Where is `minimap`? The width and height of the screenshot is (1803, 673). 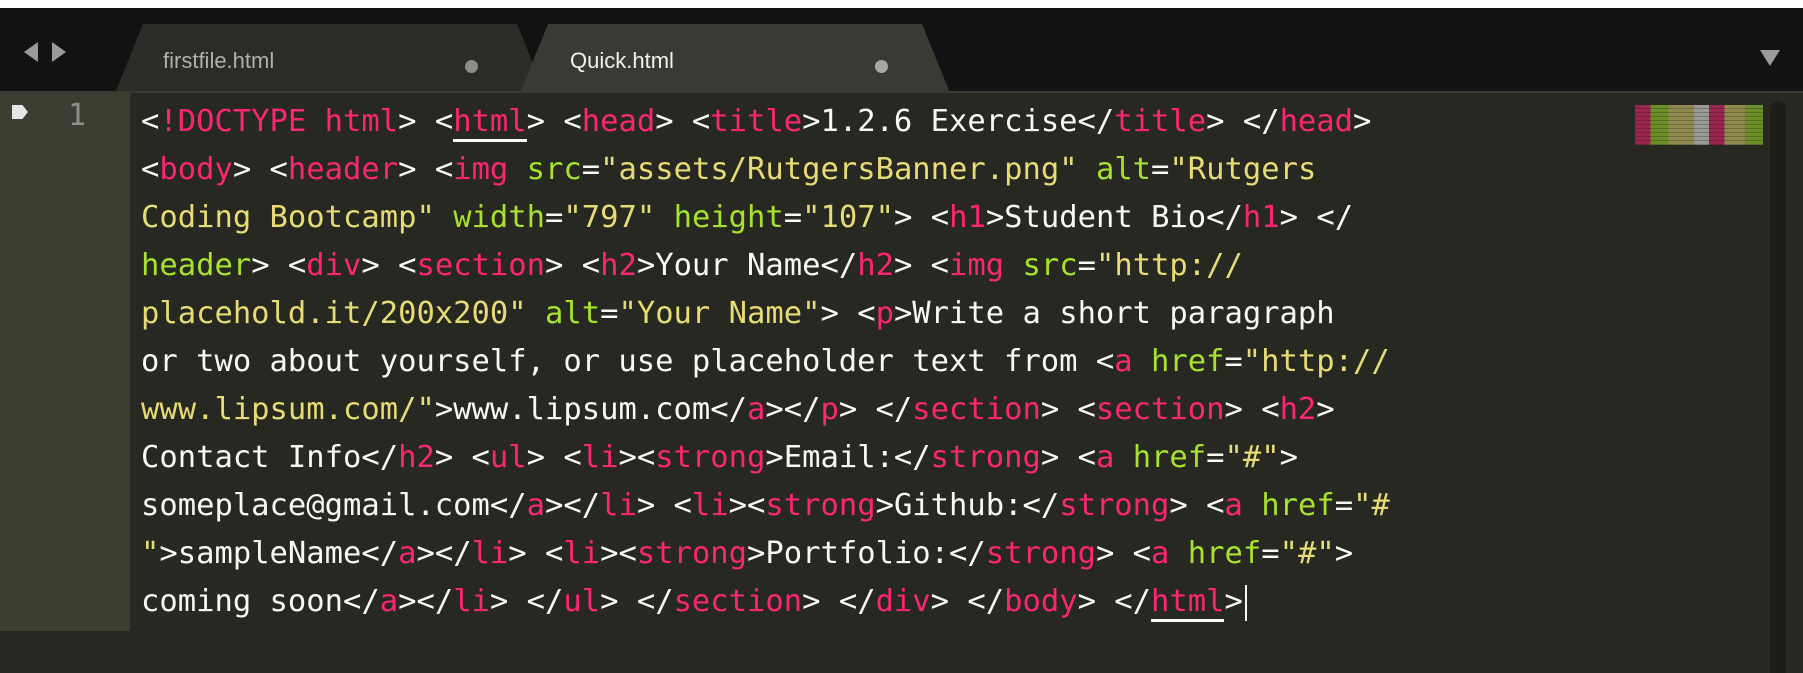
minimap is located at coordinates (1699, 125).